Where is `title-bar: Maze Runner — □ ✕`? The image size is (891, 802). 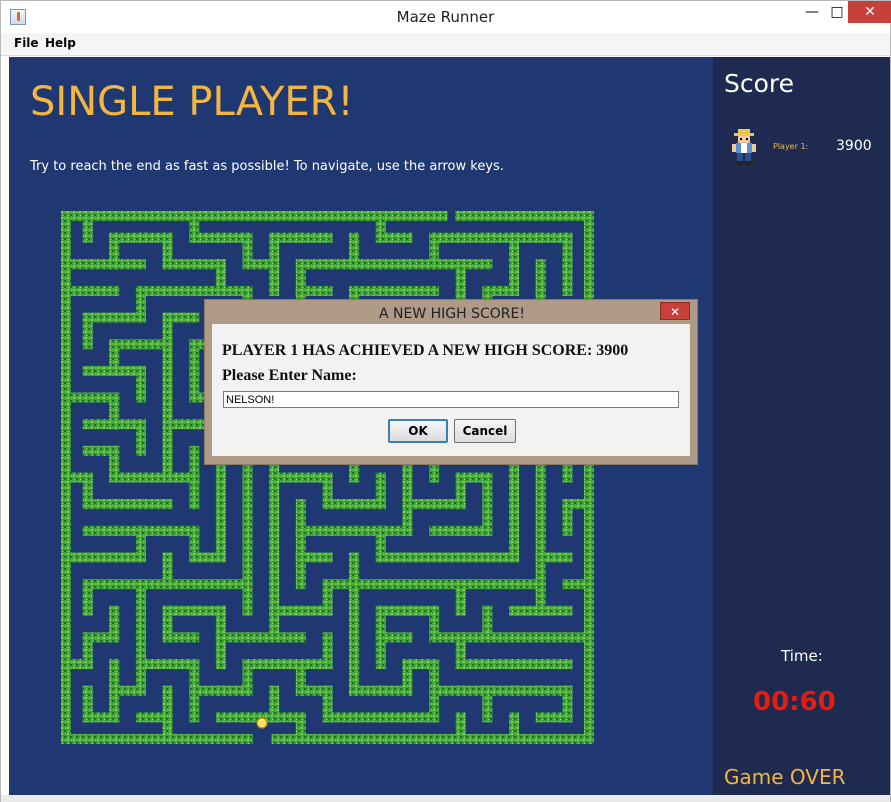 title-bar: Maze Runner — □ ✕ is located at coordinates (446, 17).